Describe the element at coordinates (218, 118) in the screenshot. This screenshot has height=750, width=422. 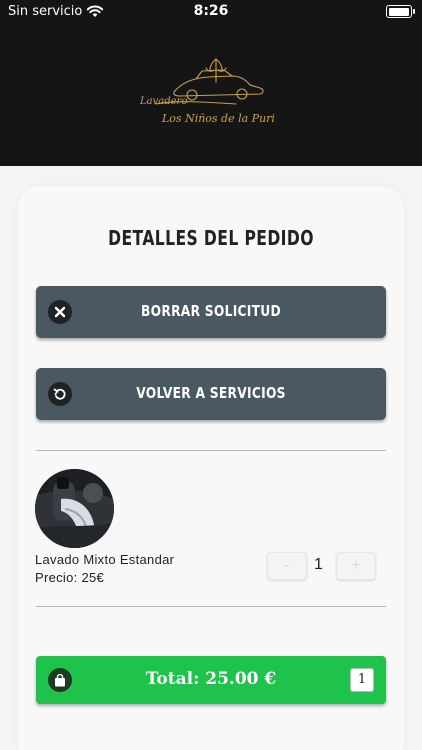
I see `brand-line2: Los Niños de la Puri` at that location.